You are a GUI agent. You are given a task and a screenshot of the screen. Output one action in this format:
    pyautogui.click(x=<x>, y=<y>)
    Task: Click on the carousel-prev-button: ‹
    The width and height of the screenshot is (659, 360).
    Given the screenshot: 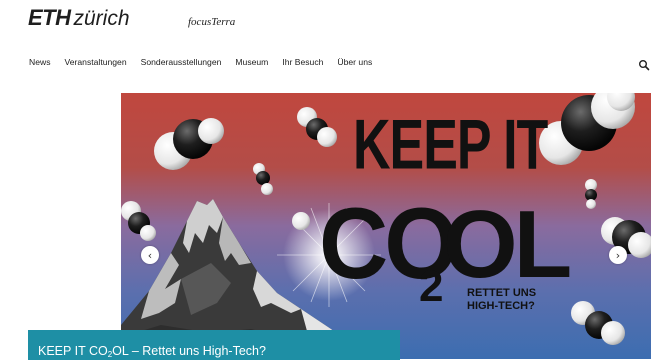 What is the action you would take?
    pyautogui.click(x=150, y=255)
    